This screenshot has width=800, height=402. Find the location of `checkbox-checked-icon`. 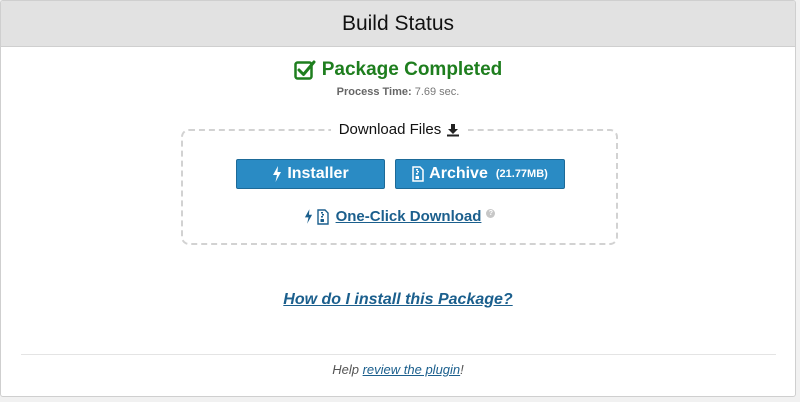

checkbox-checked-icon is located at coordinates (304, 70).